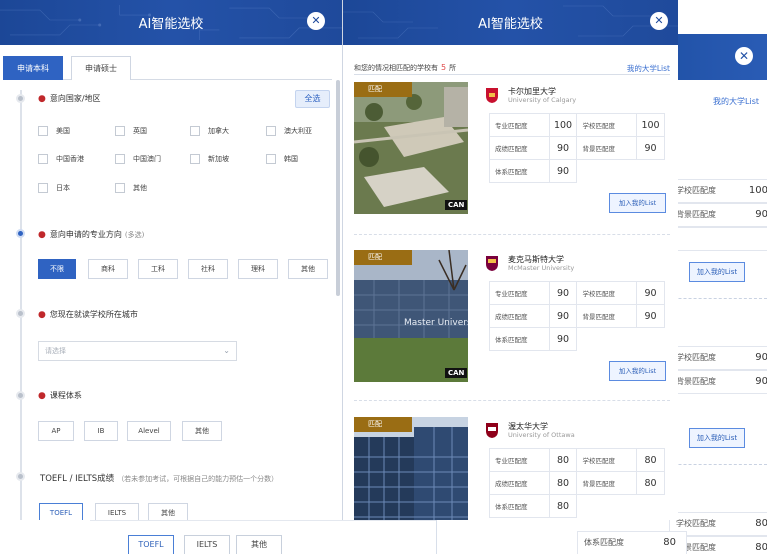 This screenshot has height=554, width=767. I want to click on background-score-cell: 学校匹配度 90, so click(718, 358).